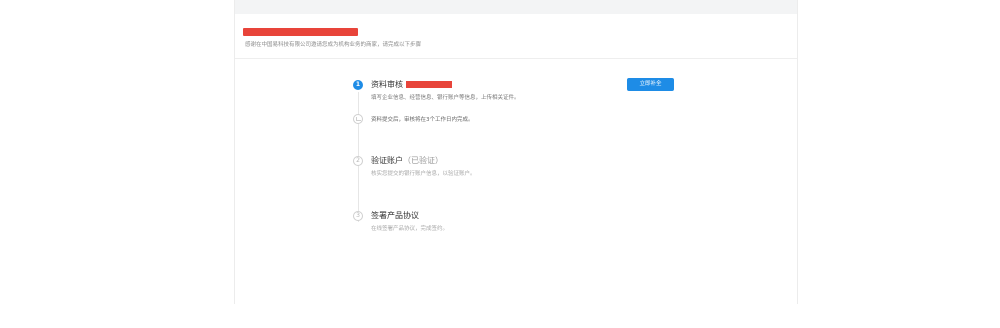  Describe the element at coordinates (429, 84) in the screenshot. I see `redacted-status` at that location.